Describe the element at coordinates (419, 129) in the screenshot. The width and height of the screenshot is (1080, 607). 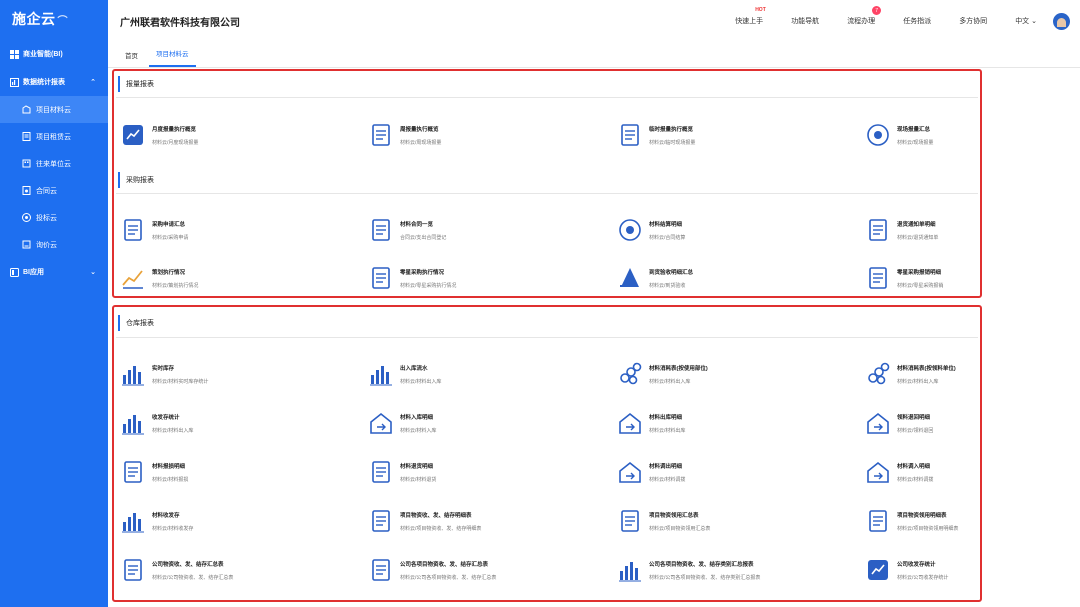
I see `report-card-title: 周报量执行概览` at that location.